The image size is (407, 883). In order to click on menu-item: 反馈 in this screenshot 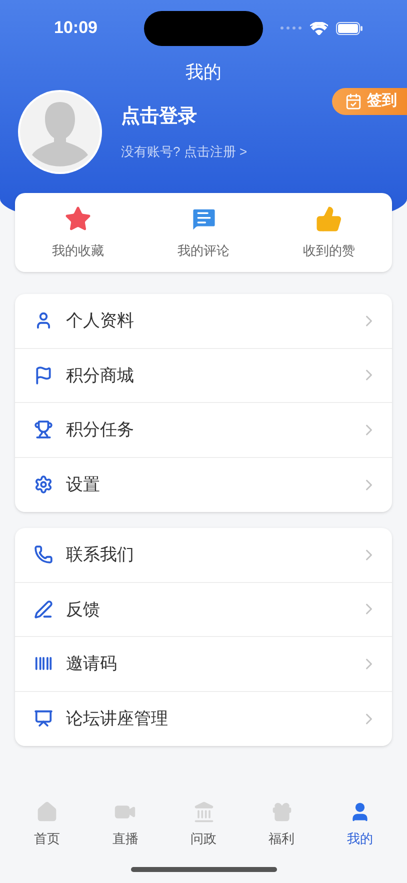, I will do `click(203, 609)`.